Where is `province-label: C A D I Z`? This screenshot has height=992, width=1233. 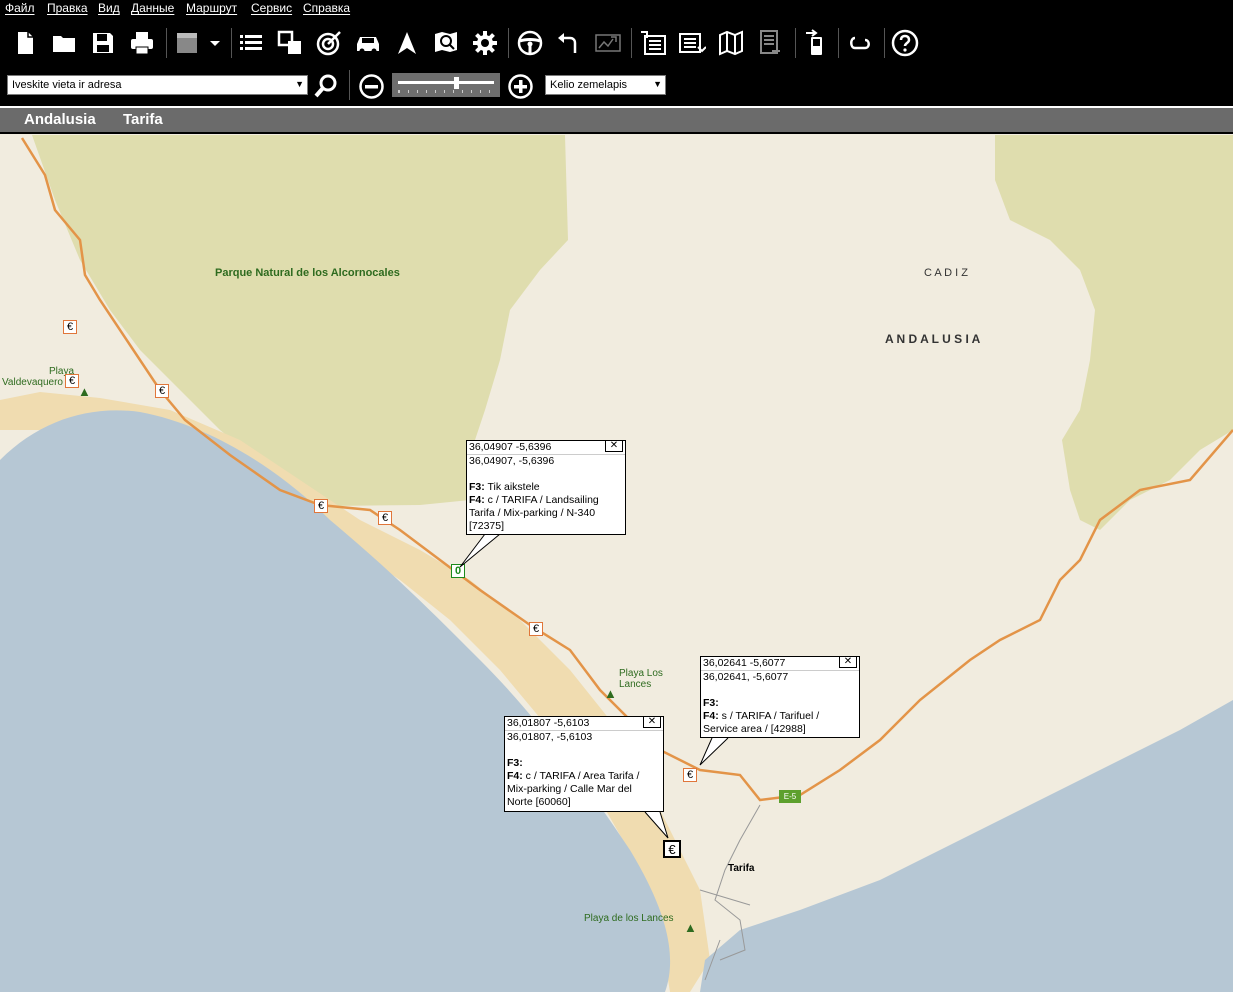 province-label: C A D I Z is located at coordinates (946, 273).